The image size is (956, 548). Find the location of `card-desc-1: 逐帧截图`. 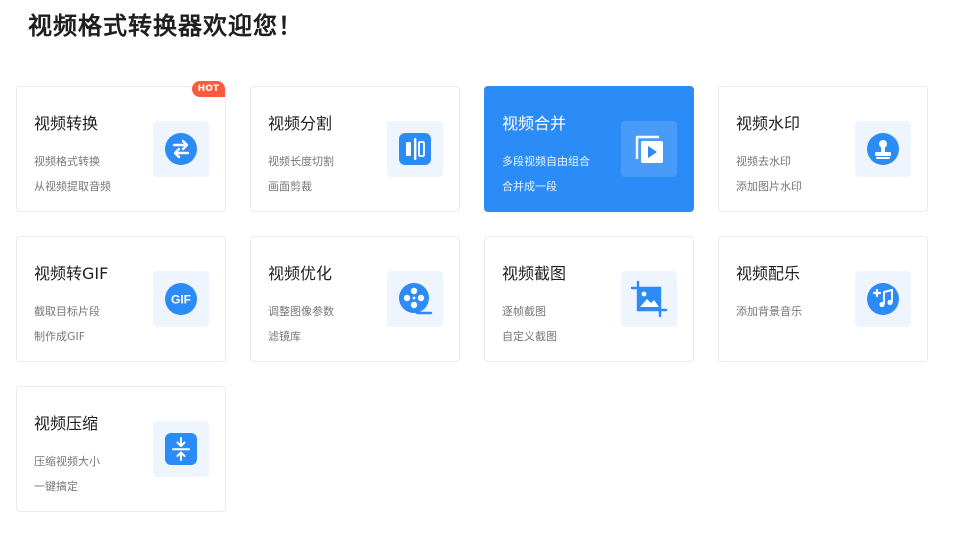

card-desc-1: 逐帧截图 is located at coordinates (524, 311).